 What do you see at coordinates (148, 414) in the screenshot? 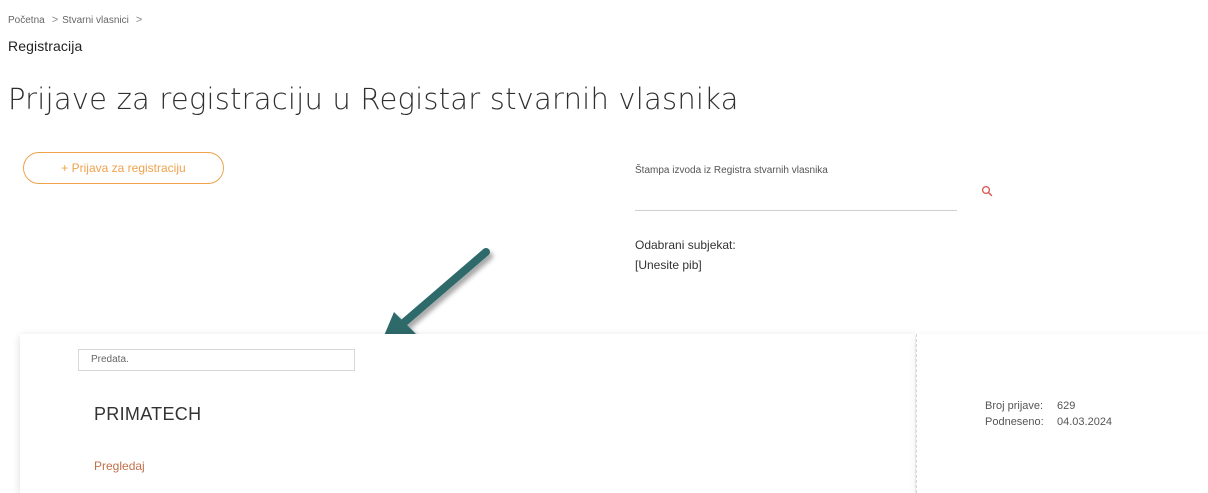
I see `company-name: PRIMATECH` at bounding box center [148, 414].